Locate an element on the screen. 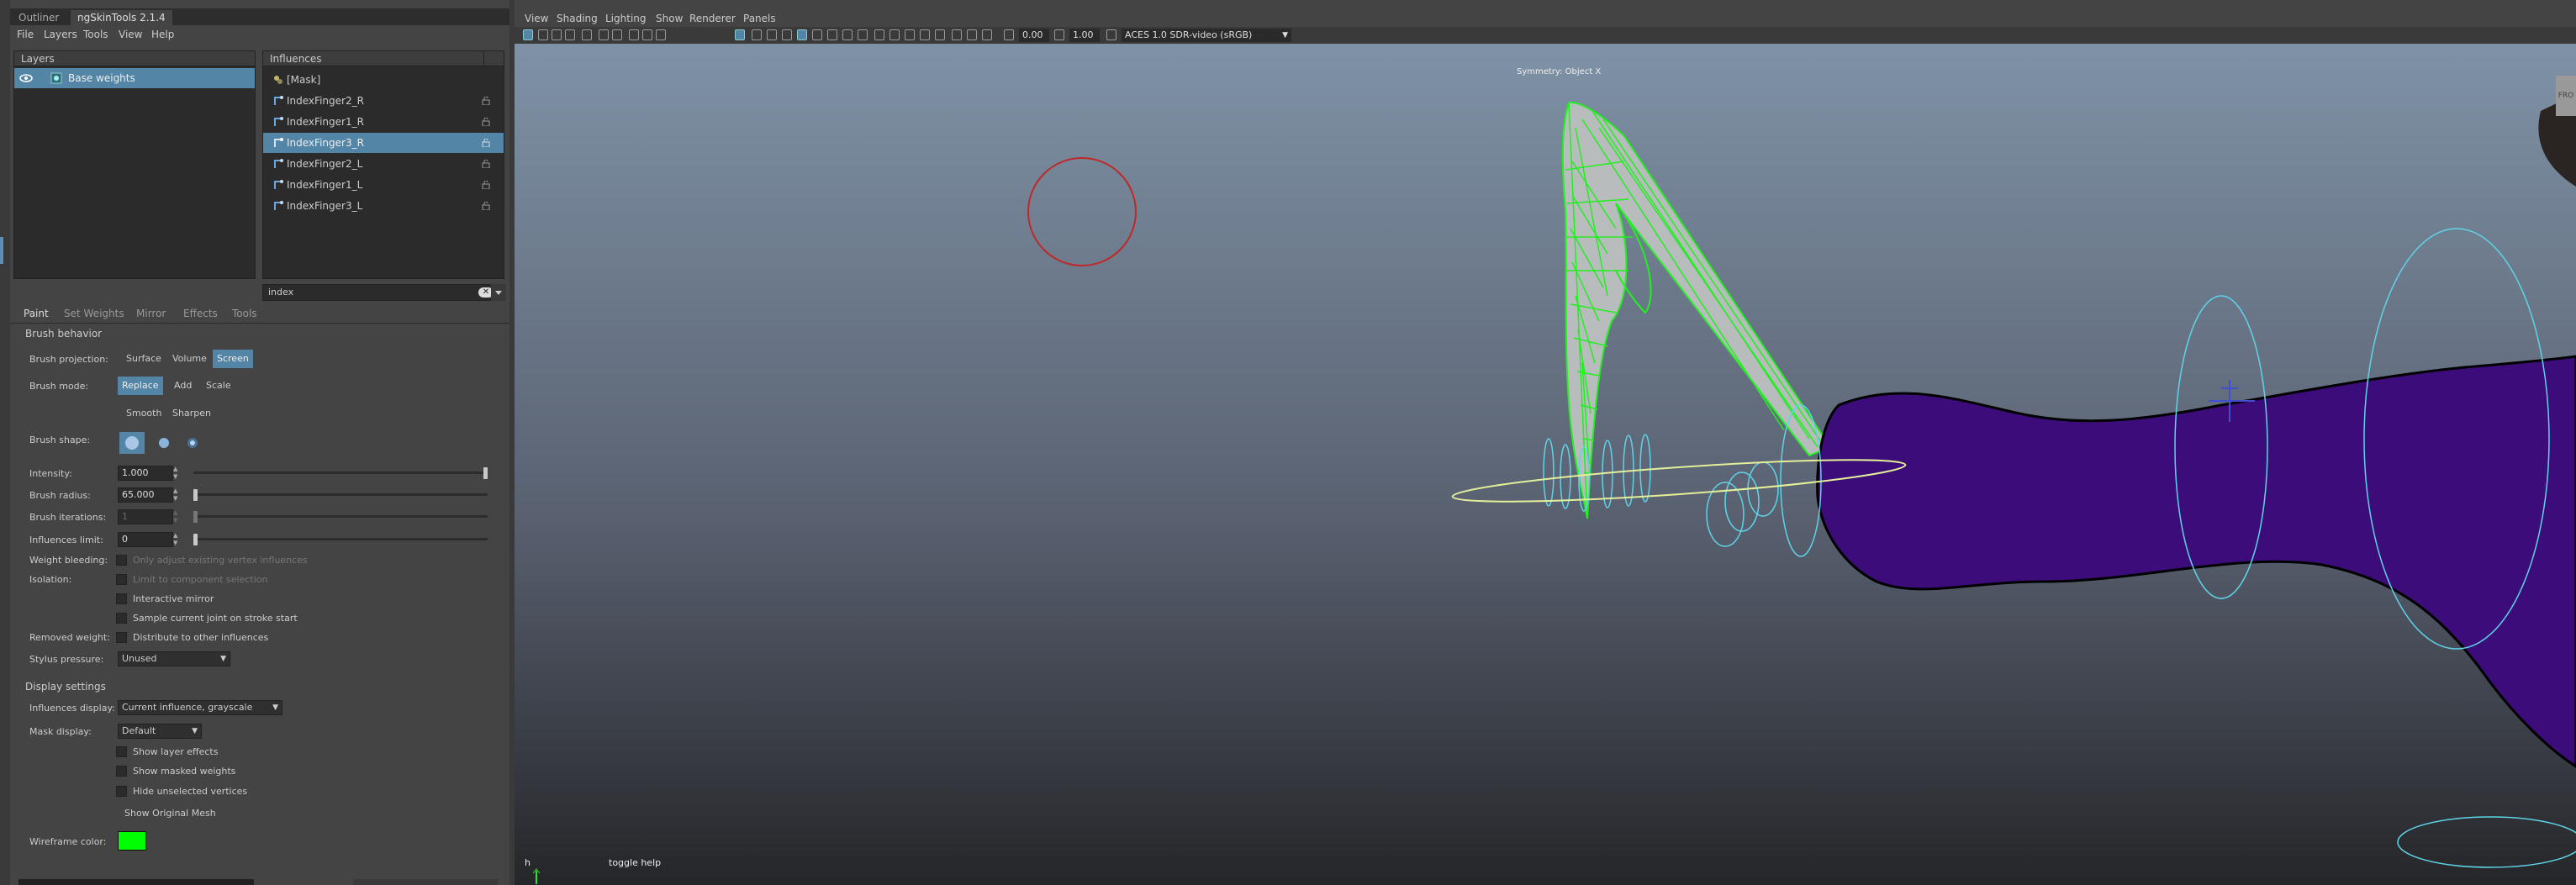 The height and width of the screenshot is (885, 2576). xray-active-icon is located at coordinates (940, 34).